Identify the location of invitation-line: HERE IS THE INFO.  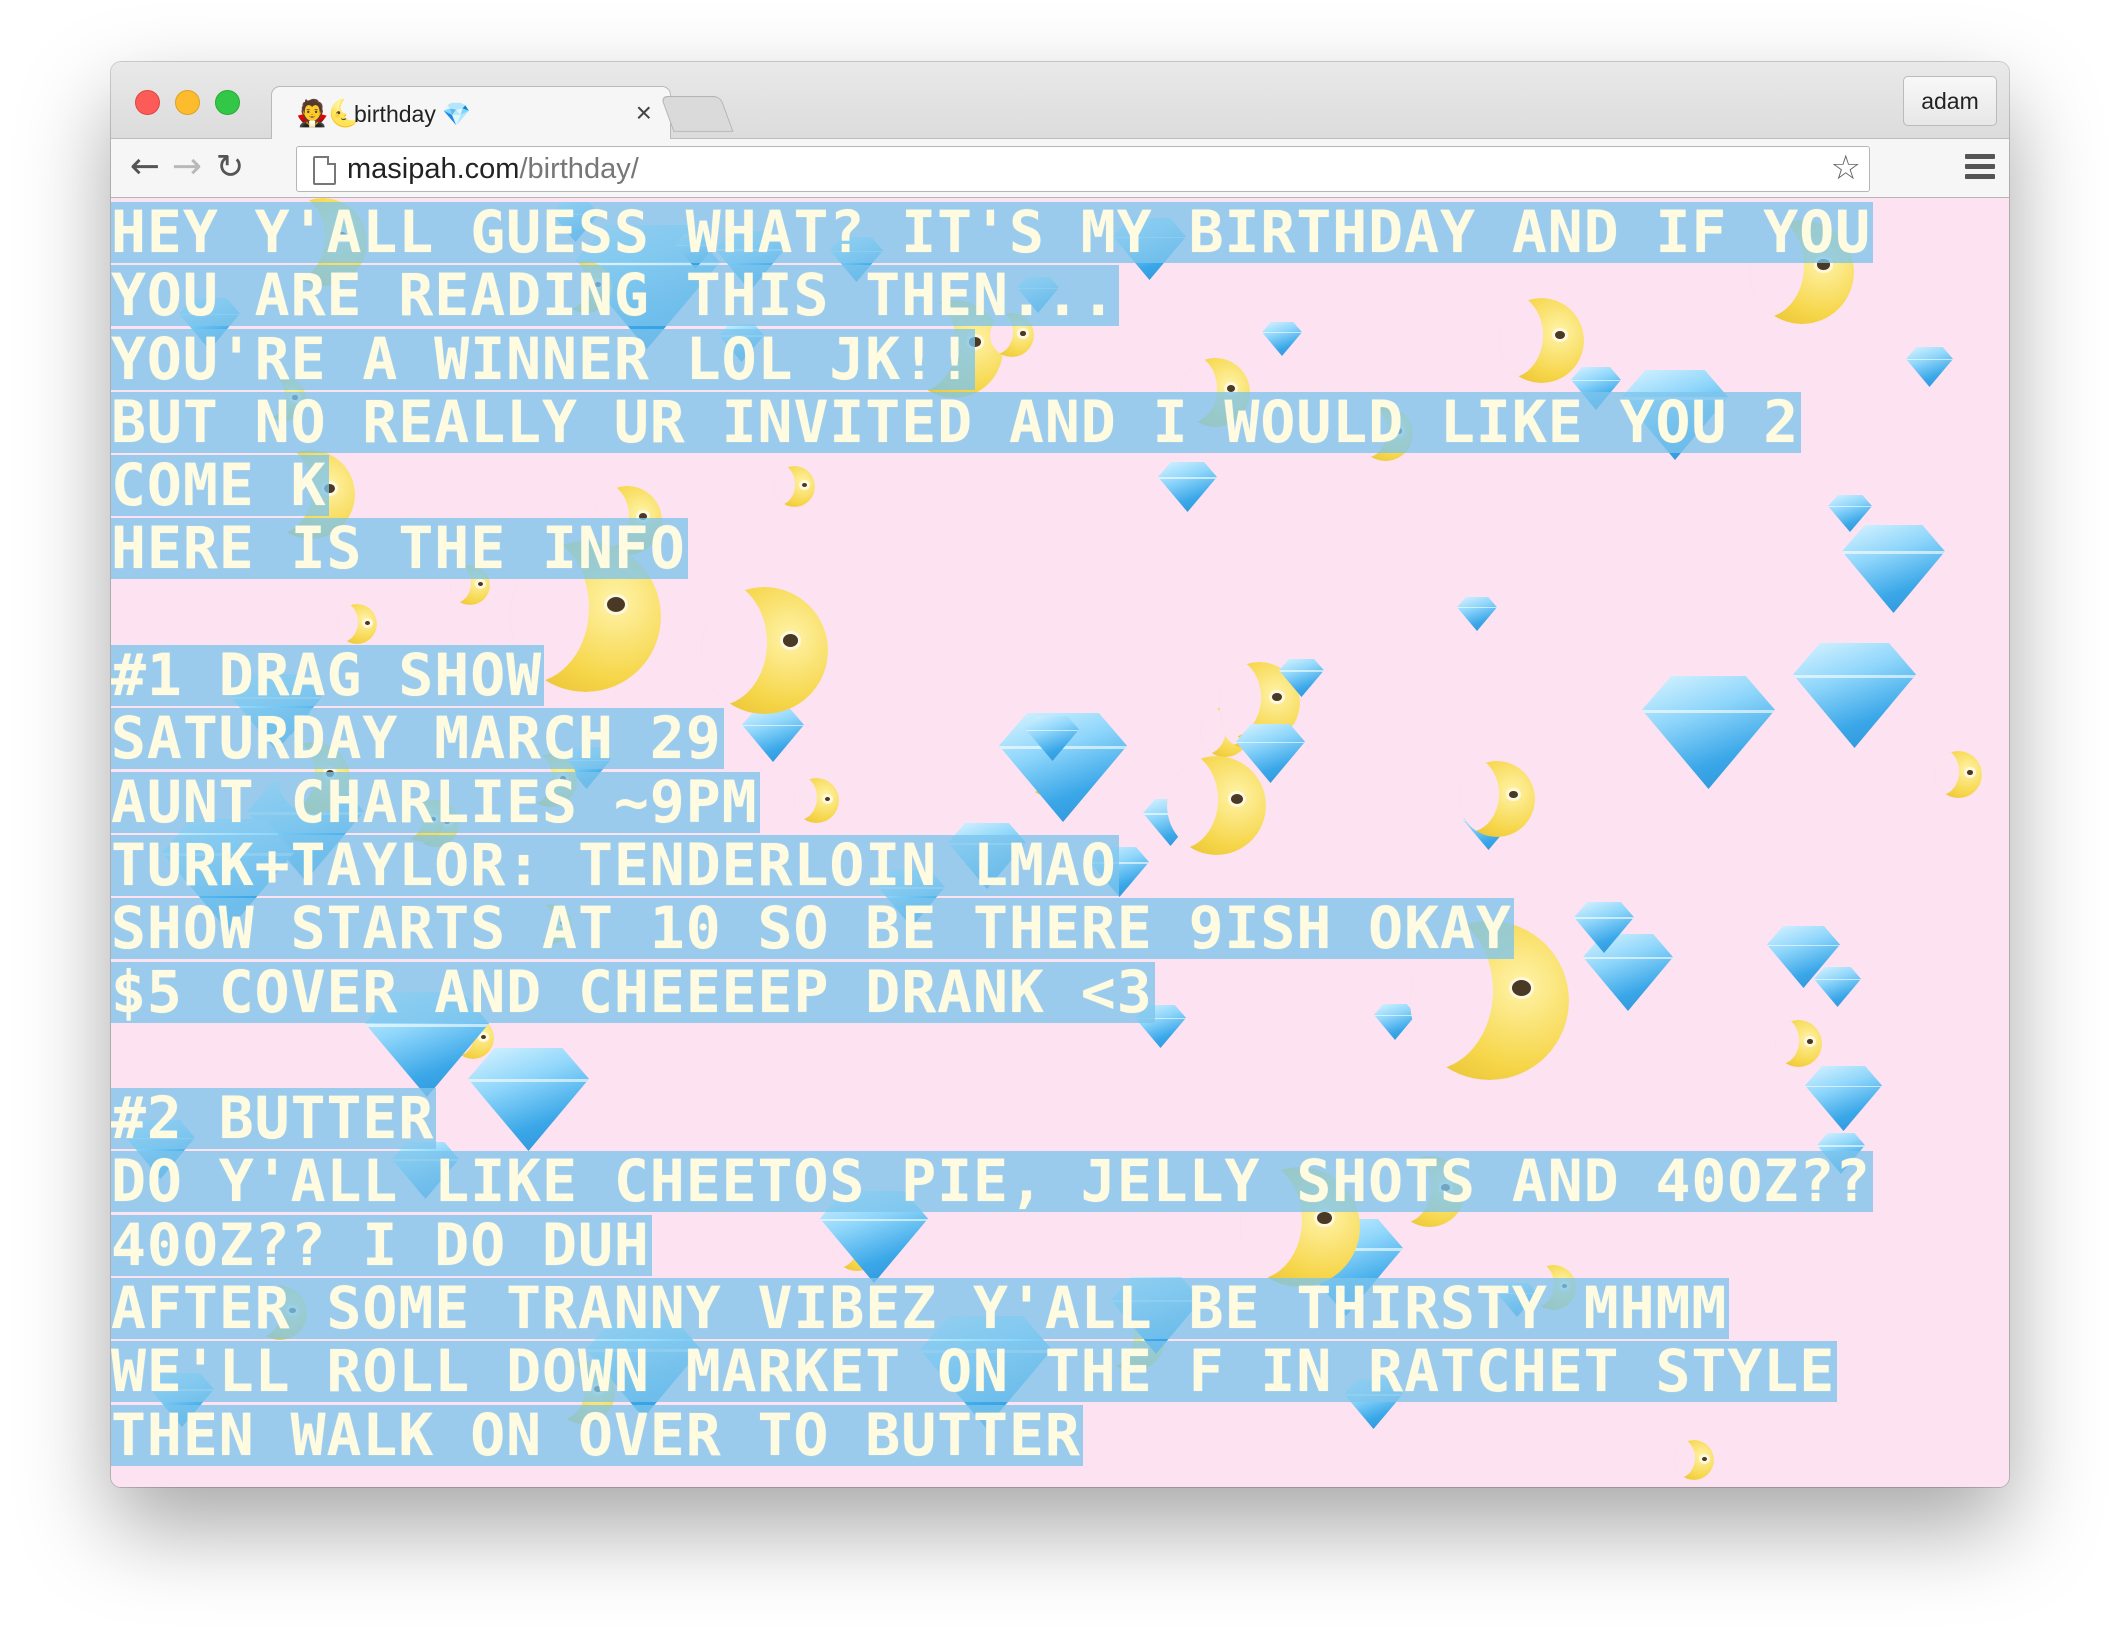
(992, 549).